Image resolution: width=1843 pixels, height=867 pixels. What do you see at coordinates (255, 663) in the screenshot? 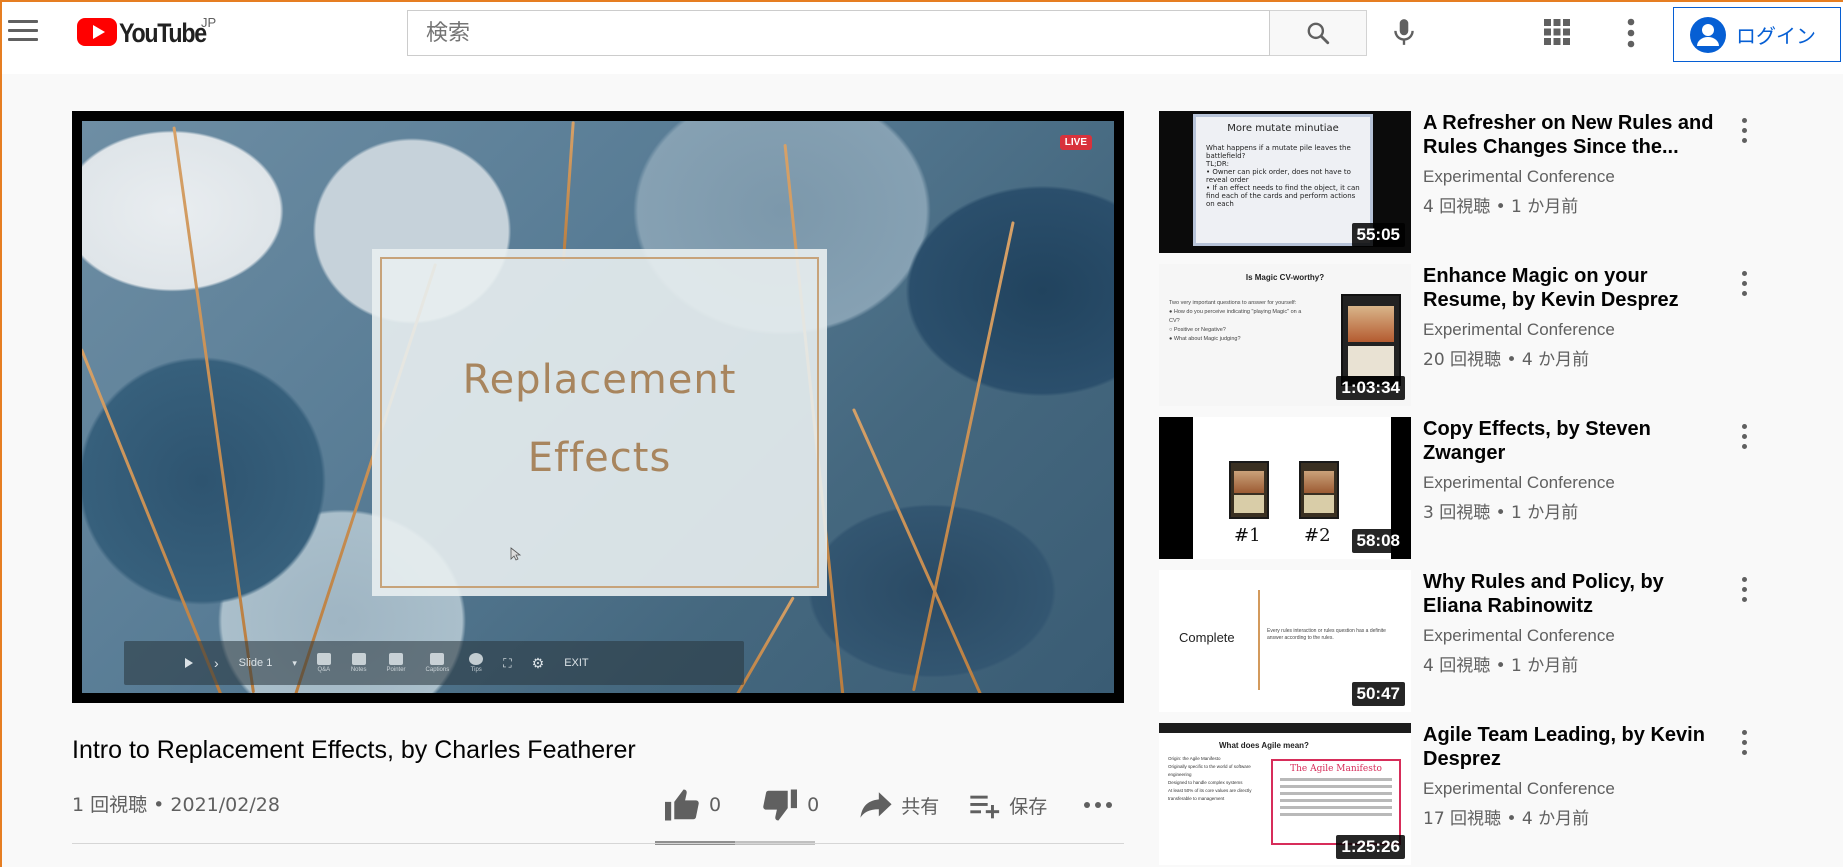
I see `slide-label: Slide 1` at bounding box center [255, 663].